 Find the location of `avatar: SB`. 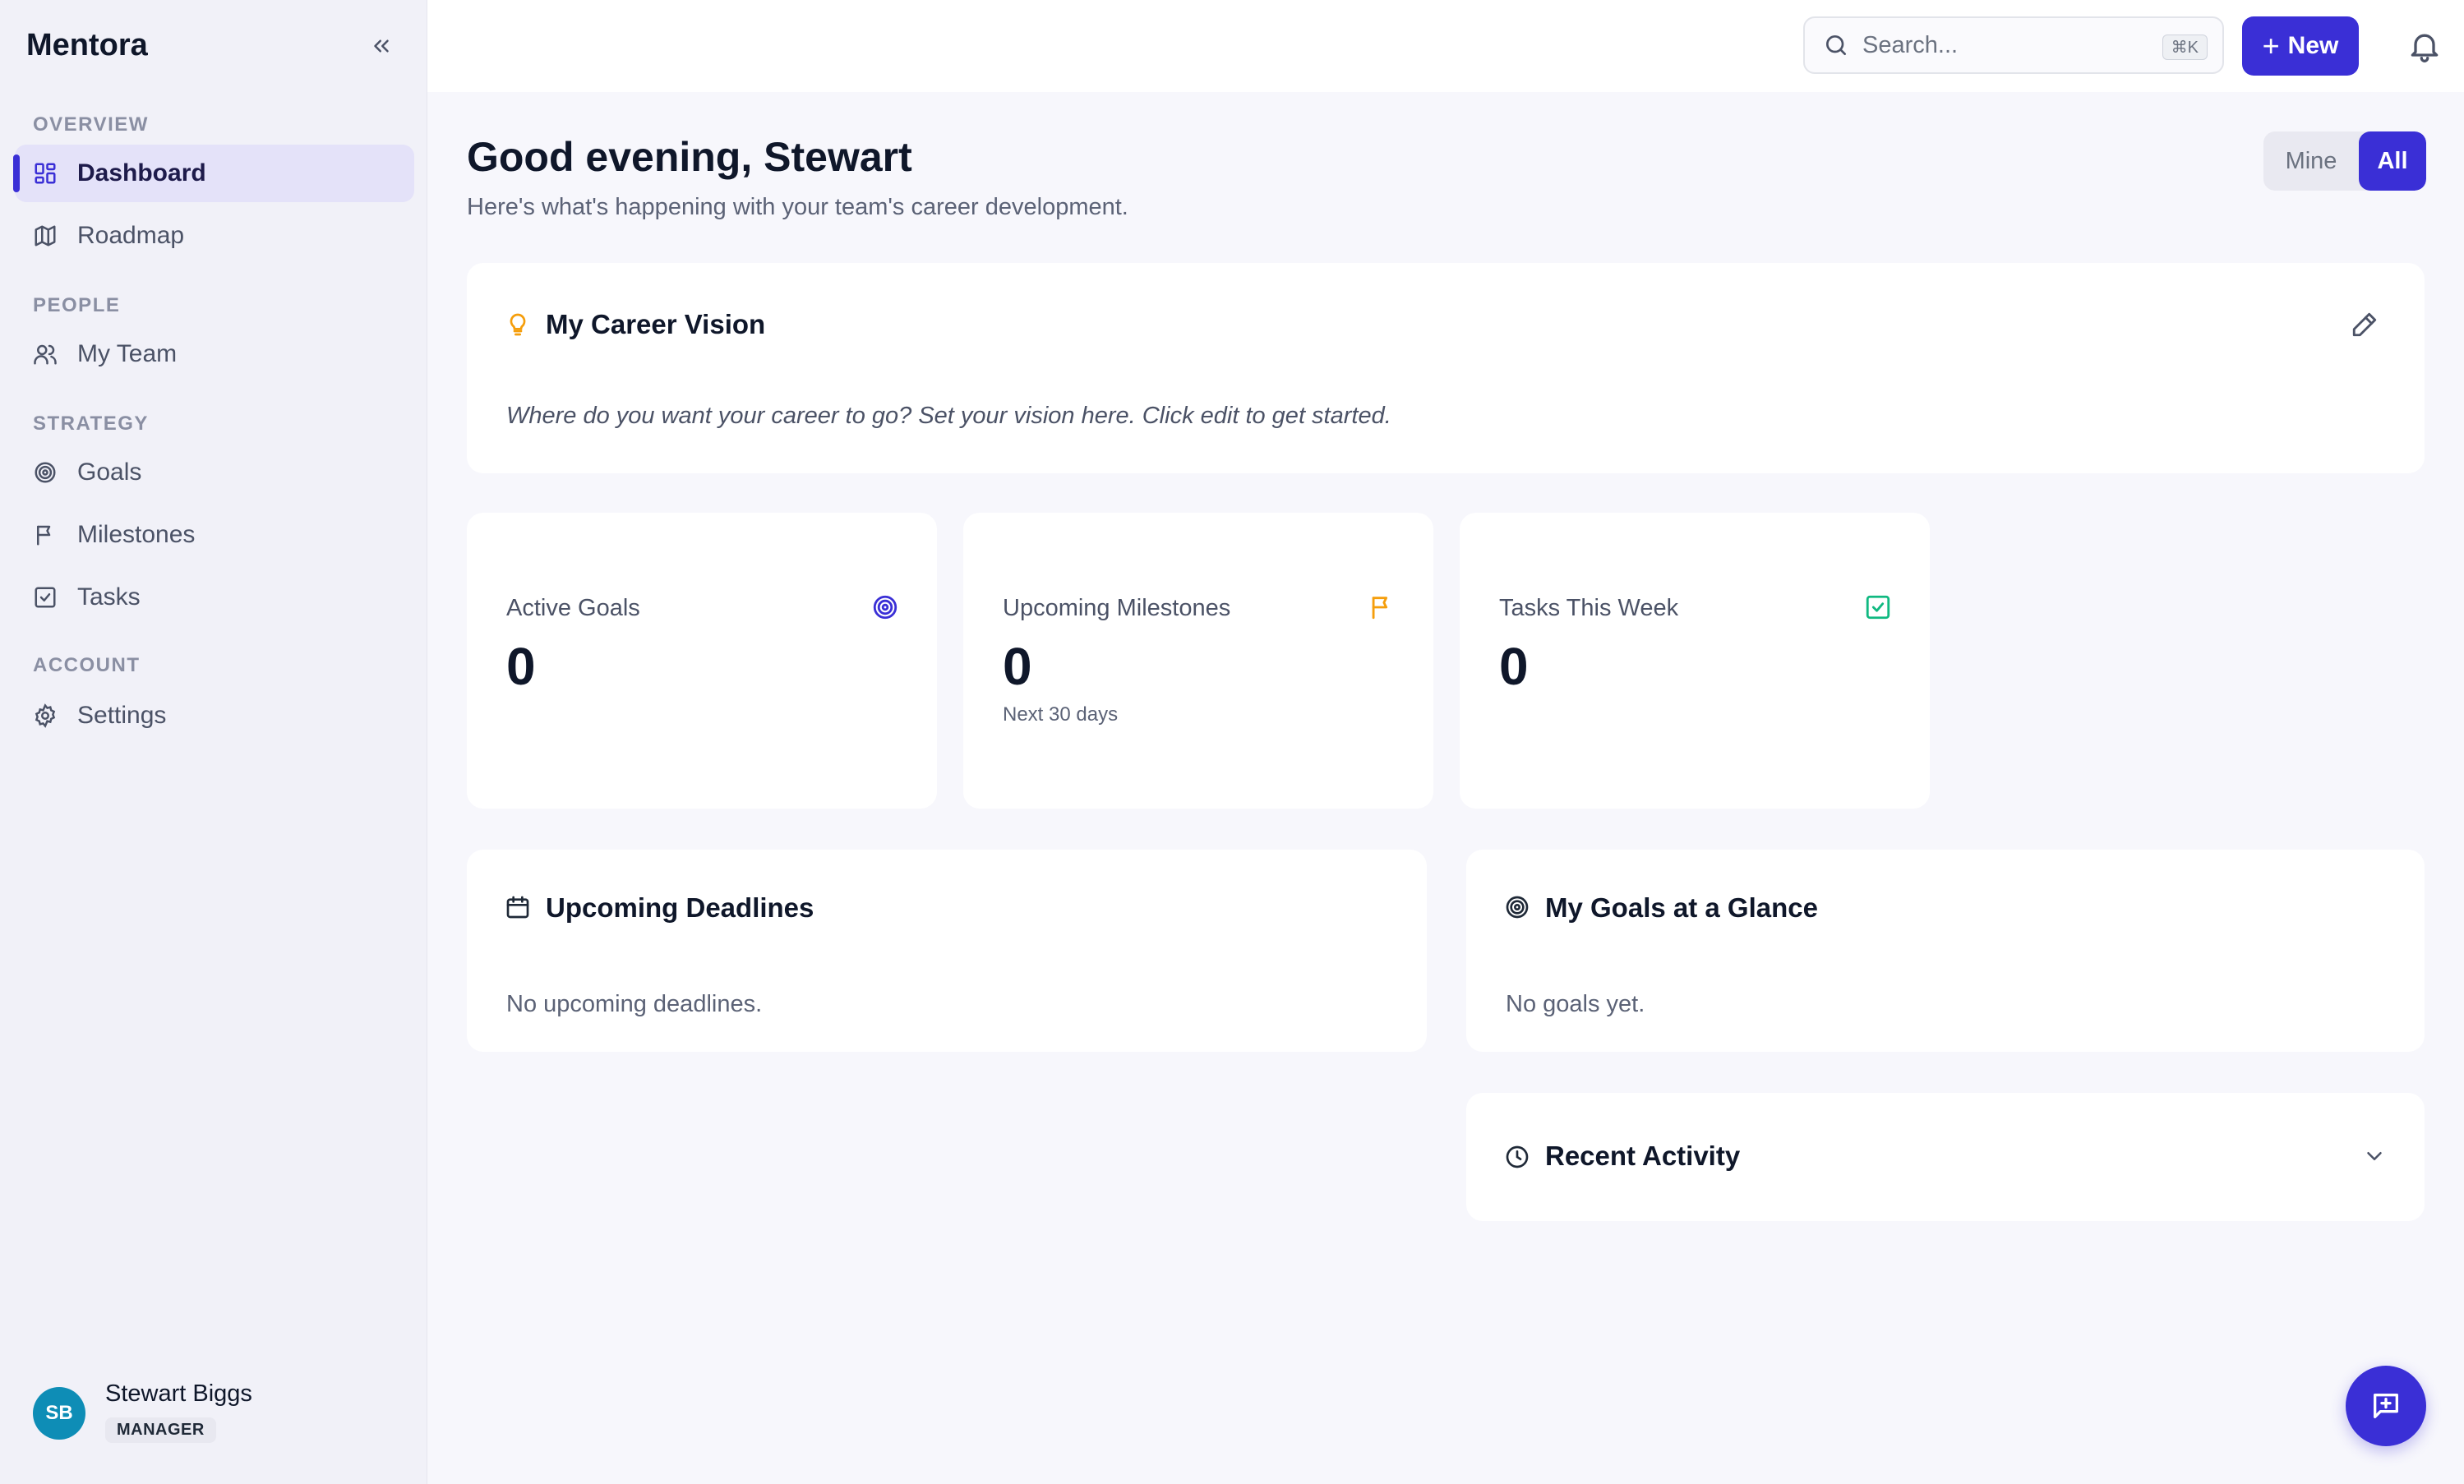

avatar: SB is located at coordinates (59, 1414).